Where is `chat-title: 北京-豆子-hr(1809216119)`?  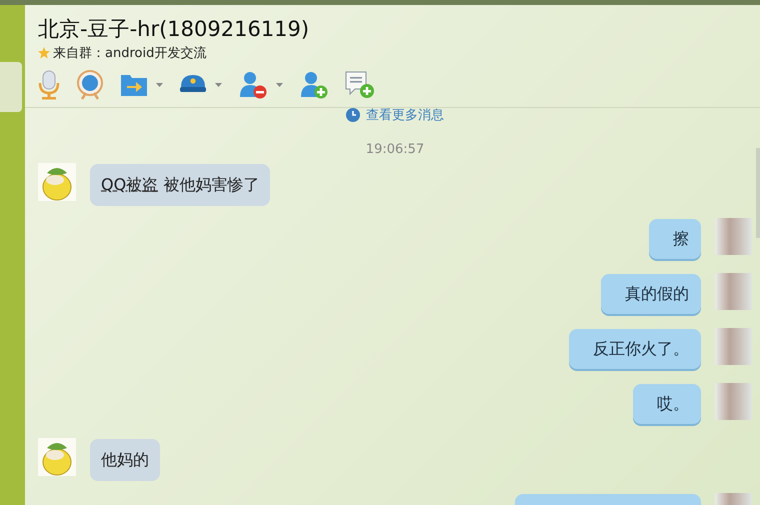
chat-title: 北京-豆子-hr(1809216119) is located at coordinates (174, 29).